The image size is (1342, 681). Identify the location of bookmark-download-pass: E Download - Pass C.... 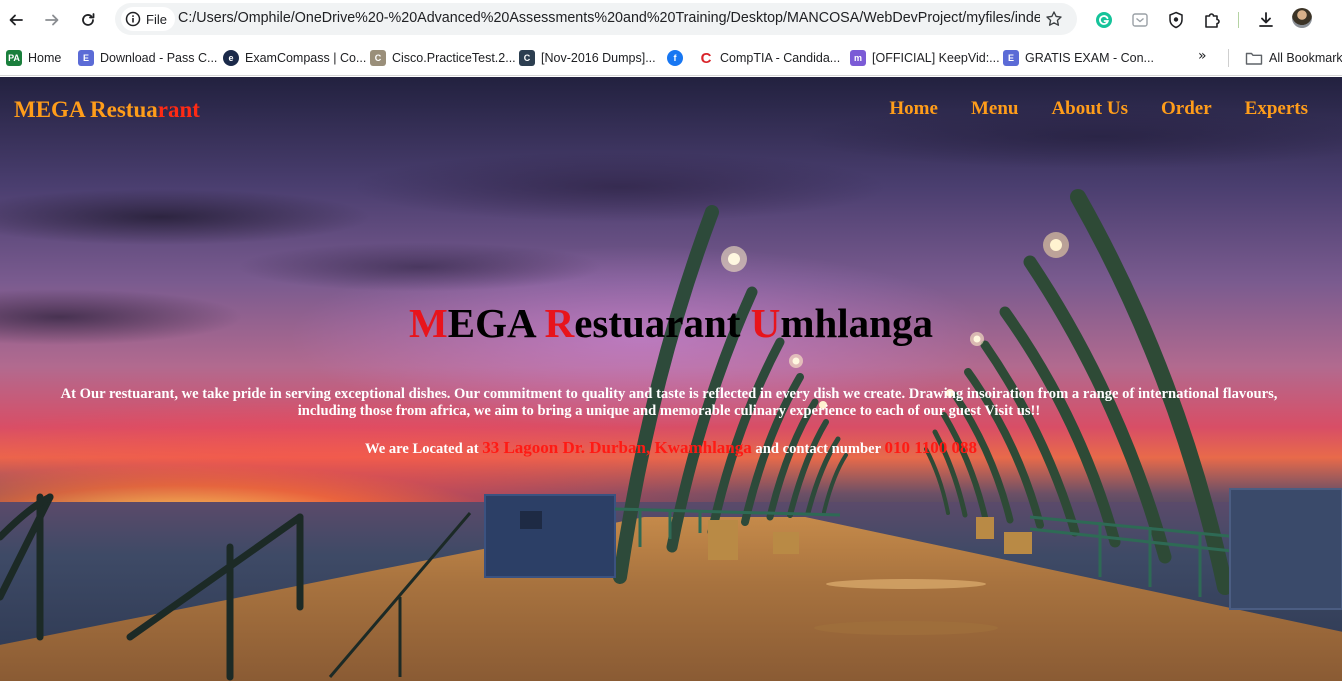
(147, 58).